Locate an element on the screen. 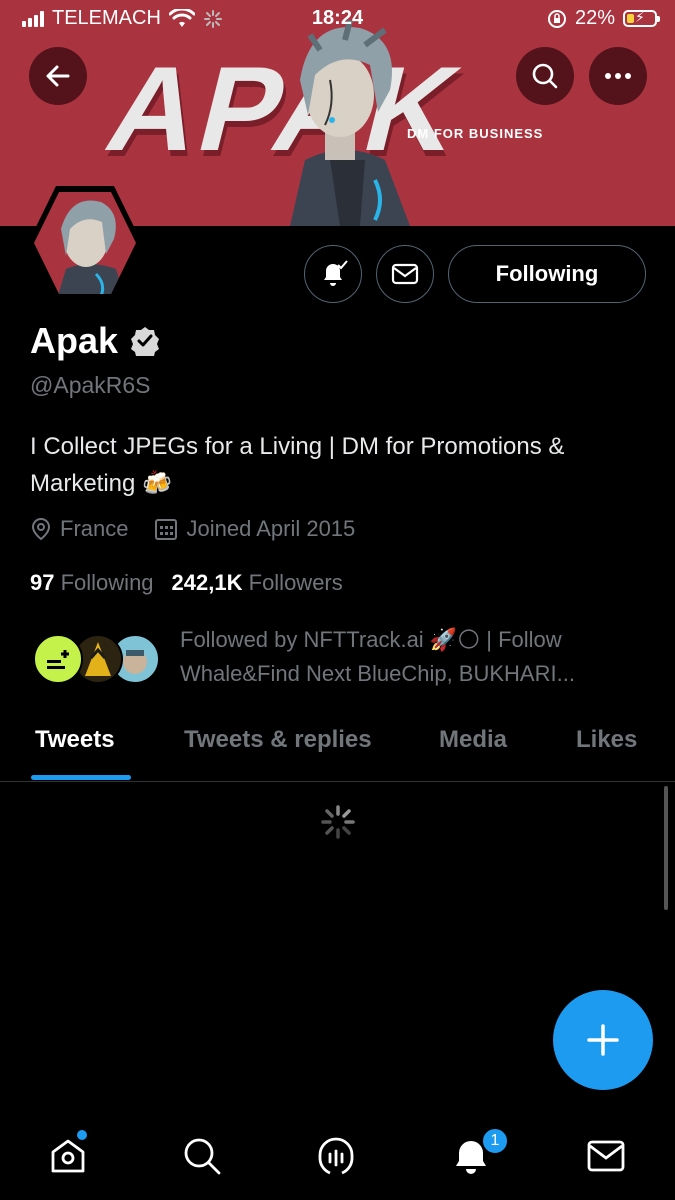  banner-tagline: DM FOR BUSINESS is located at coordinates (475, 133).